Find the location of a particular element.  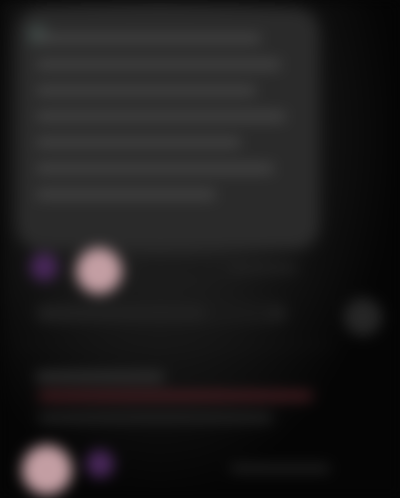

post-caption-detail is located at coordinates (239, 313).